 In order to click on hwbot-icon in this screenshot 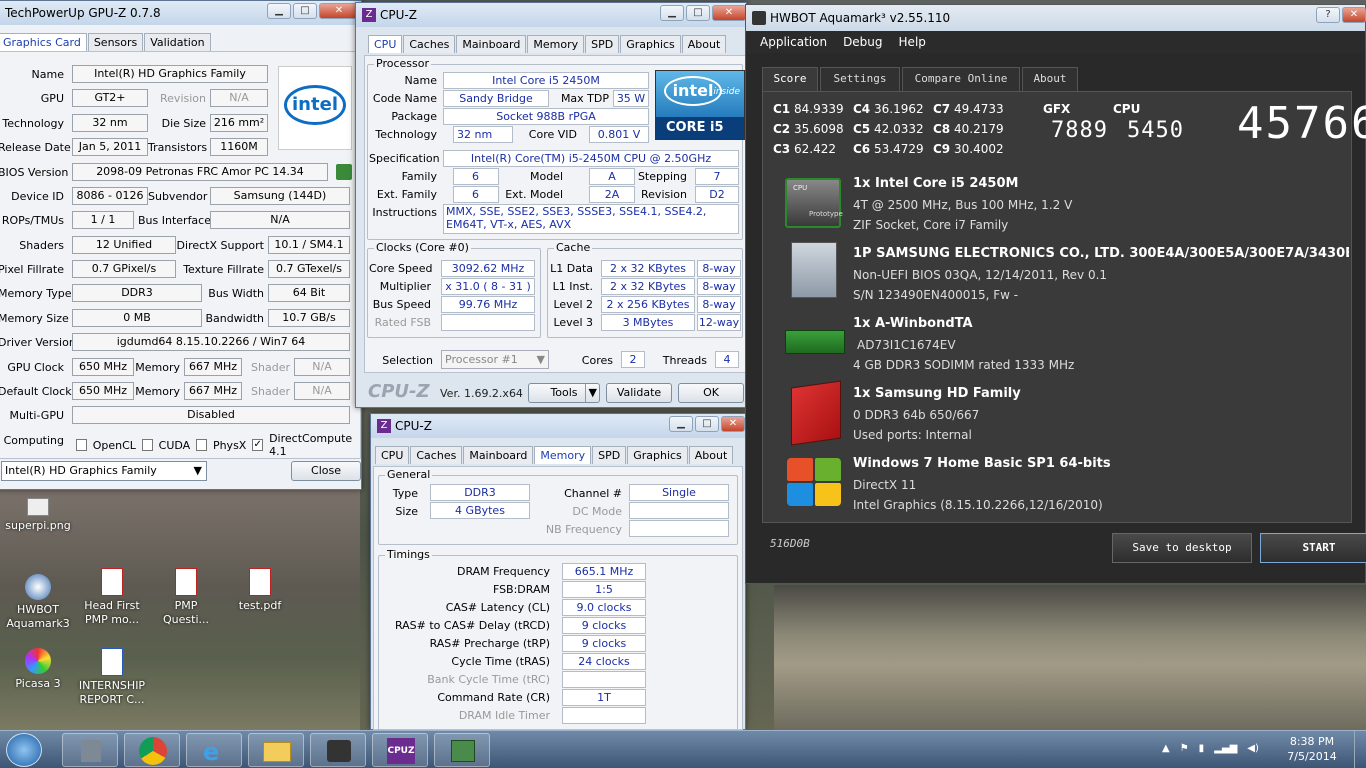, I will do `click(339, 751)`.